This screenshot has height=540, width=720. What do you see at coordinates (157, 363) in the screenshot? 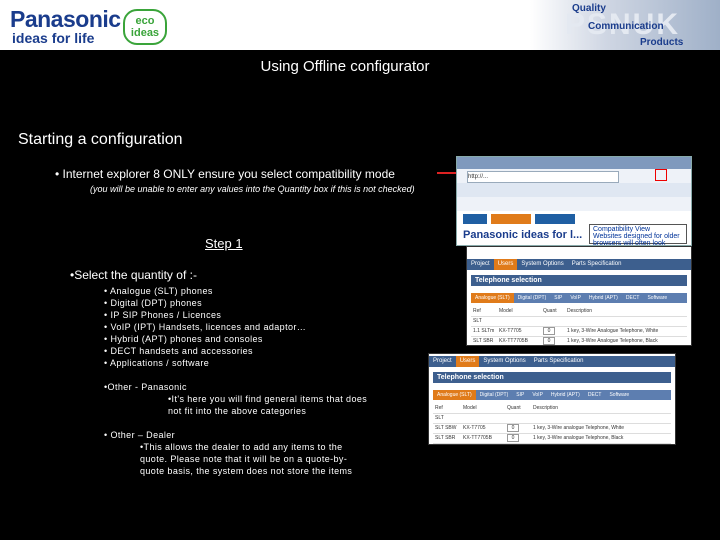
I see `category-item: • Applications / software` at bounding box center [157, 363].